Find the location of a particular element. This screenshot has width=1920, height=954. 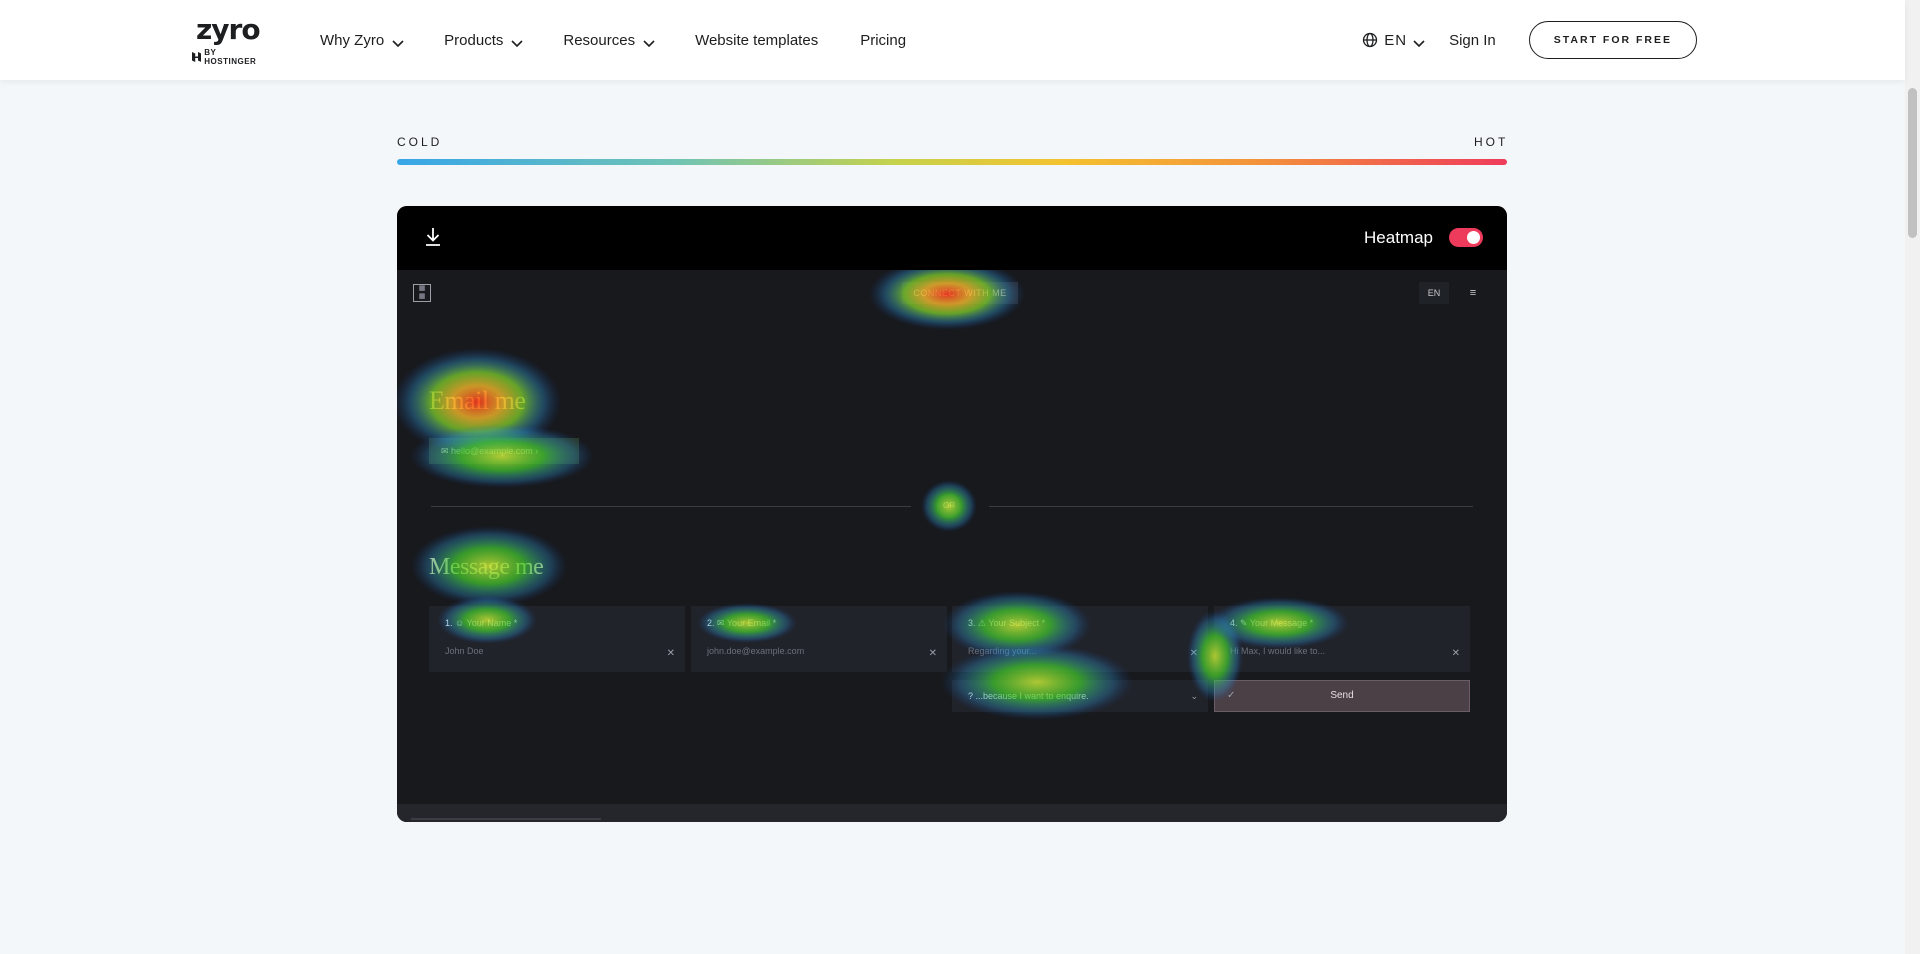

nav-item-resources: Resources is located at coordinates (609, 40).